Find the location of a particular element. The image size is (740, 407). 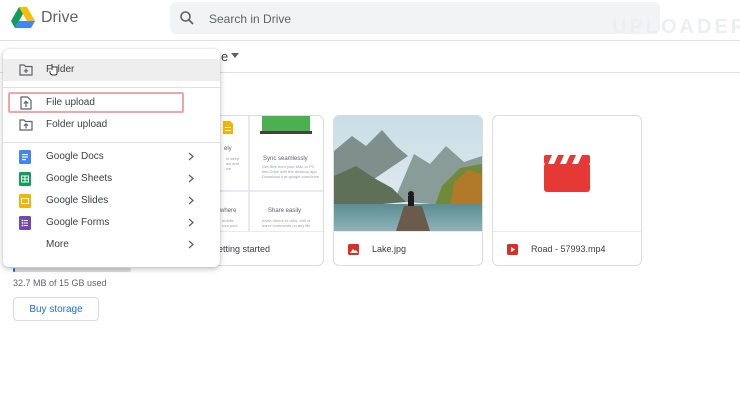

cursor-hand-icon is located at coordinates (53, 70).